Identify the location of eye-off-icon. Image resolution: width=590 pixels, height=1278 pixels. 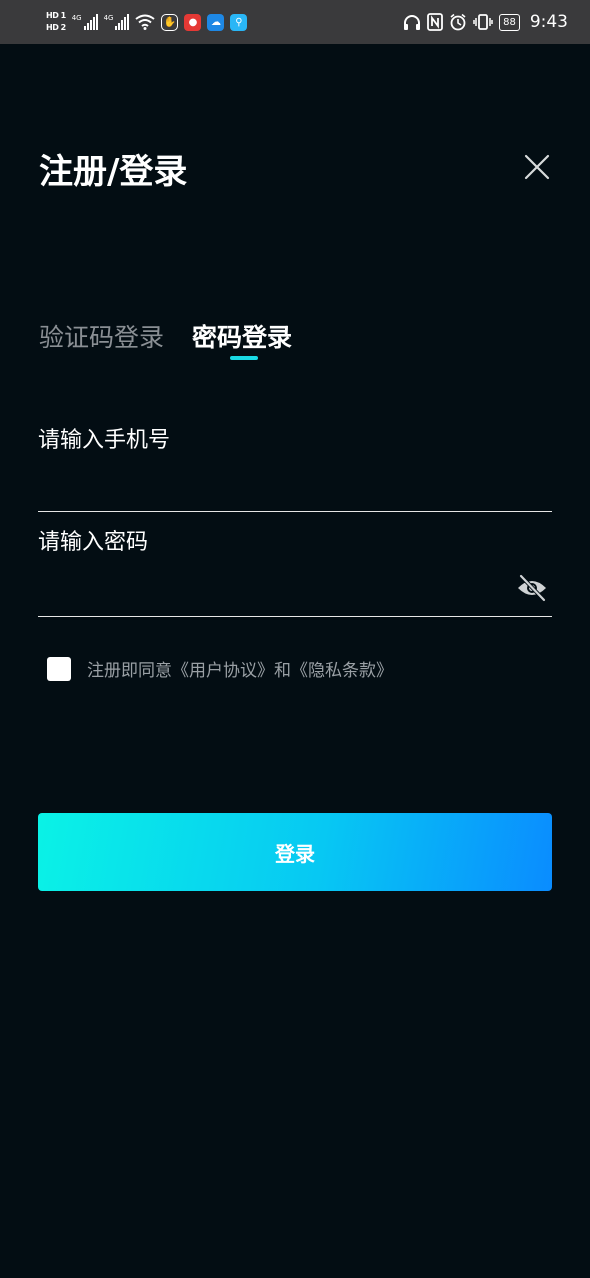
(532, 588).